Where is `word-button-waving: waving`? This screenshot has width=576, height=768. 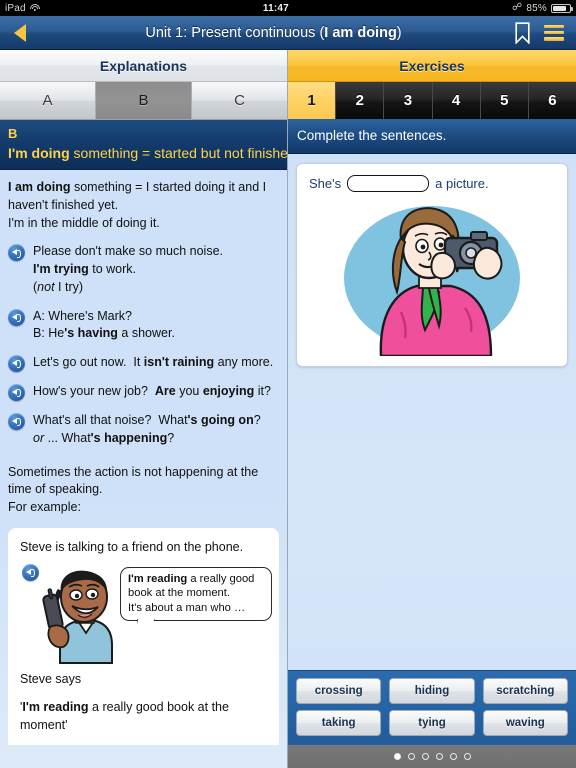 word-button-waving: waving is located at coordinates (525, 723).